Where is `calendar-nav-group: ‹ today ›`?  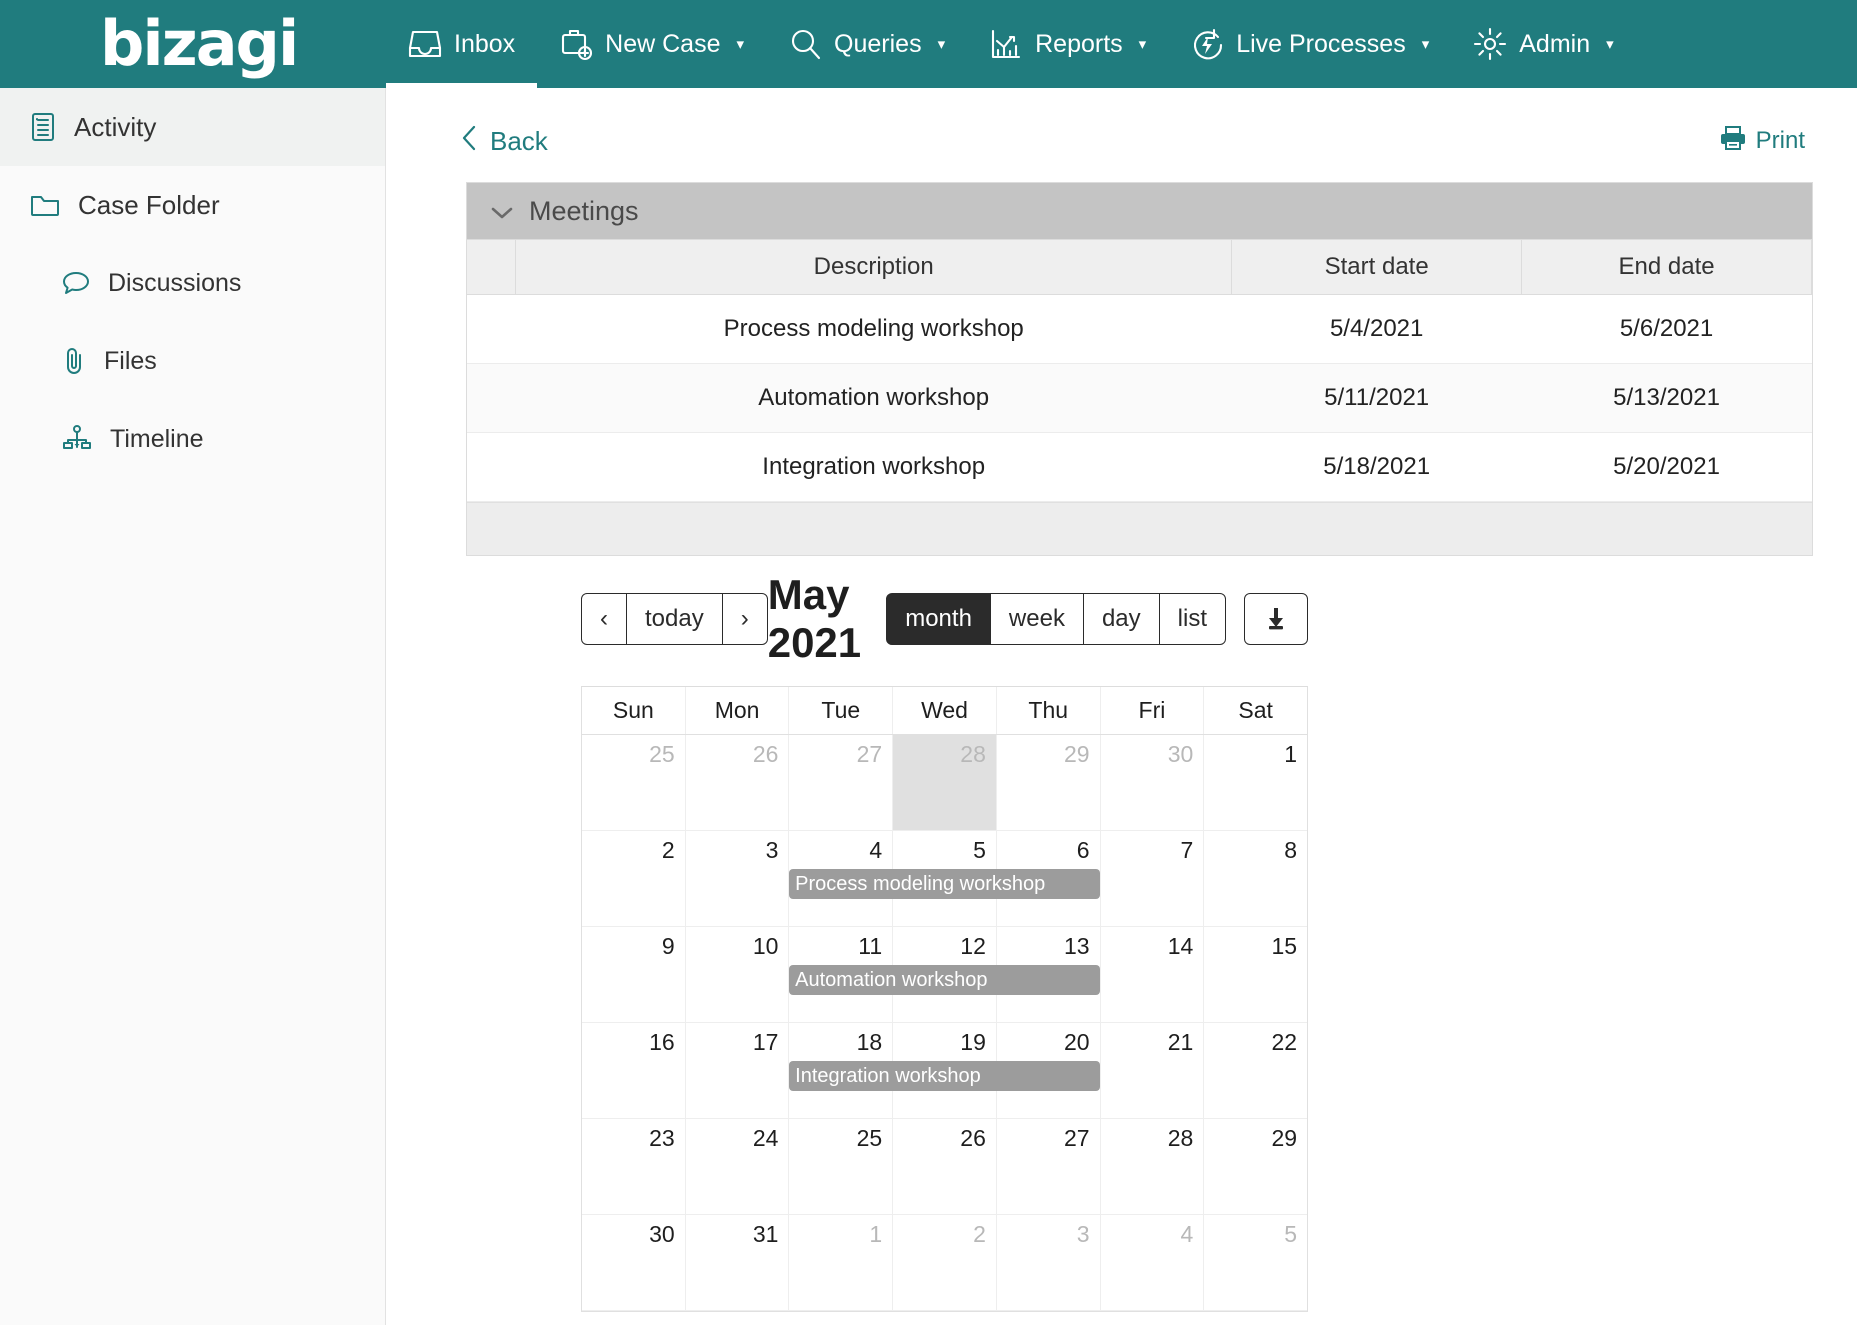
calendar-nav-group: ‹ today › is located at coordinates (674, 619).